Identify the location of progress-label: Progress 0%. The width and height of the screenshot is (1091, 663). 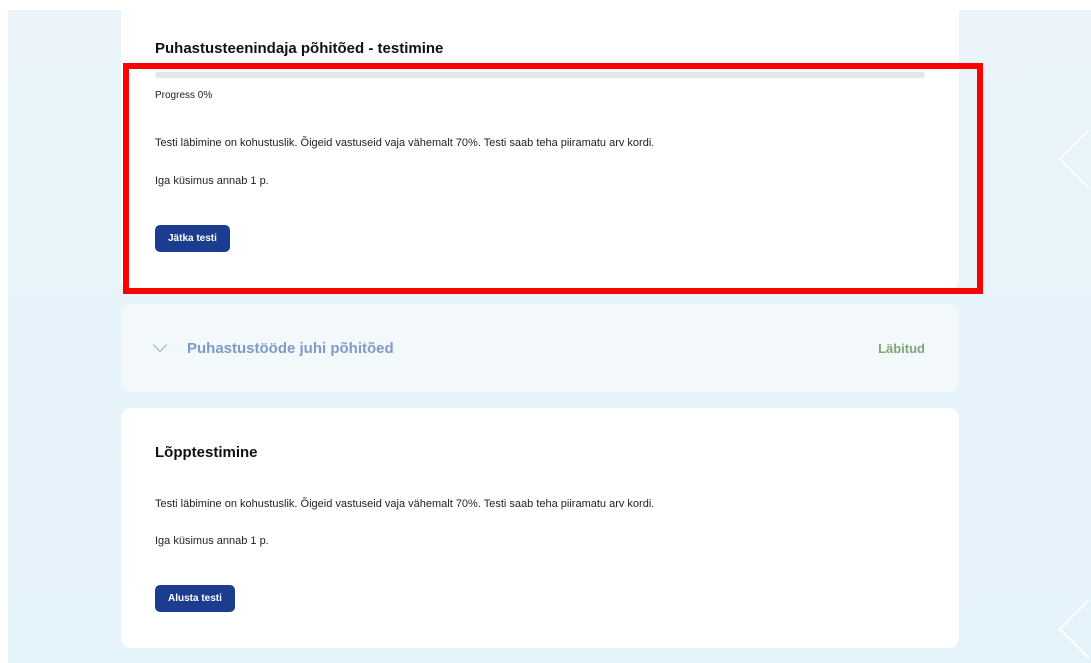
(184, 95).